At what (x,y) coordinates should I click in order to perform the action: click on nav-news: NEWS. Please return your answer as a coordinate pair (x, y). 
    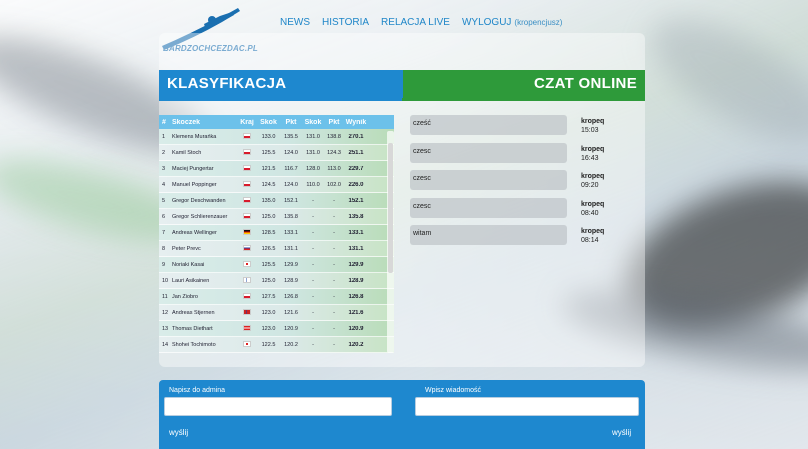
    Looking at the image, I should click on (295, 22).